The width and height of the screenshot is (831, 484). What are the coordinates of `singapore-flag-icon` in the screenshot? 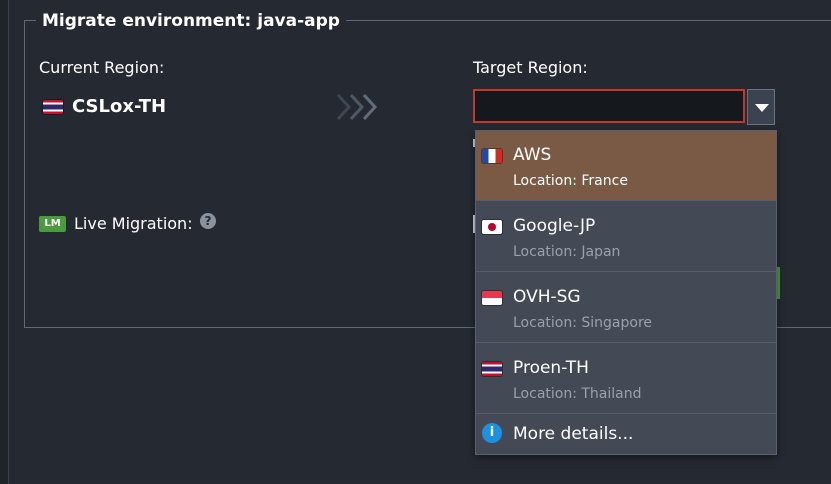 It's located at (492, 298).